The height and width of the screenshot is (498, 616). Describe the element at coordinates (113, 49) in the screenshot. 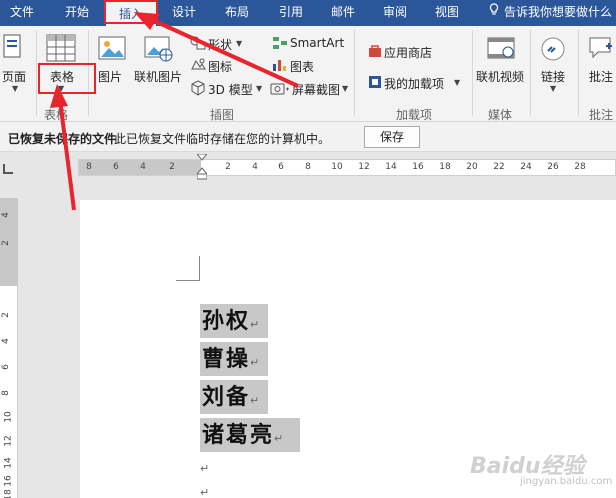

I see `picture-icon` at that location.